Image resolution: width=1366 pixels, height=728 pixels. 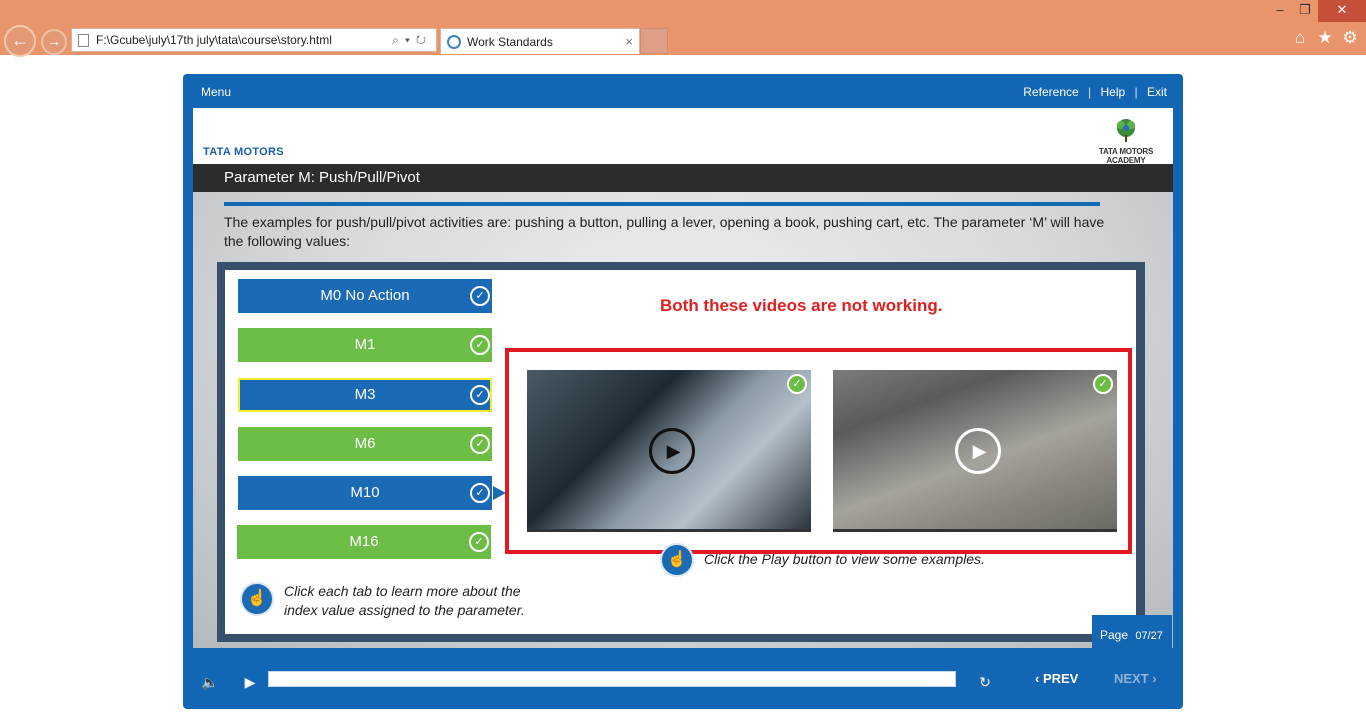 I want to click on address-tools-icon: ⌕▾↻, so click(x=412, y=40).